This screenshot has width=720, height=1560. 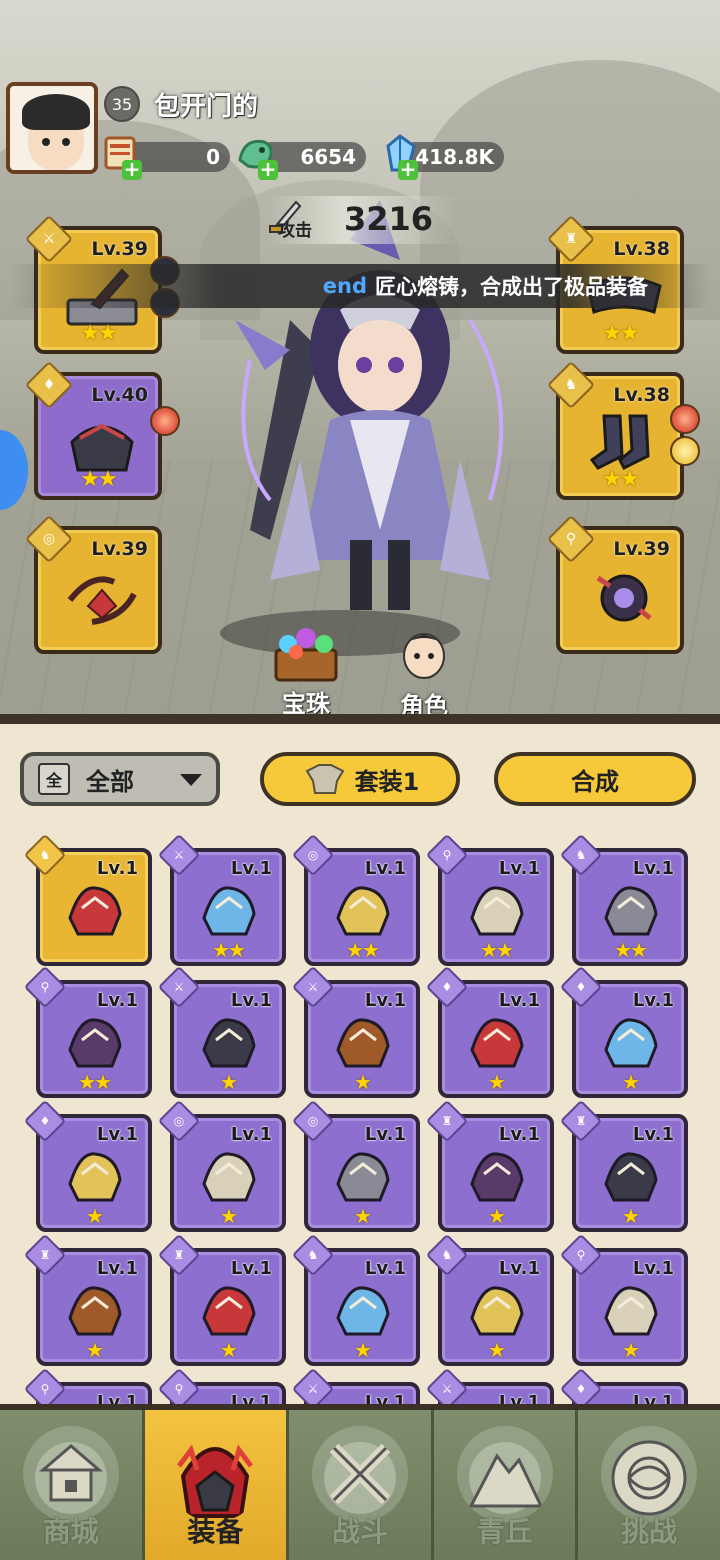 I want to click on horn-belt-icon, so click(x=229, y=1311).